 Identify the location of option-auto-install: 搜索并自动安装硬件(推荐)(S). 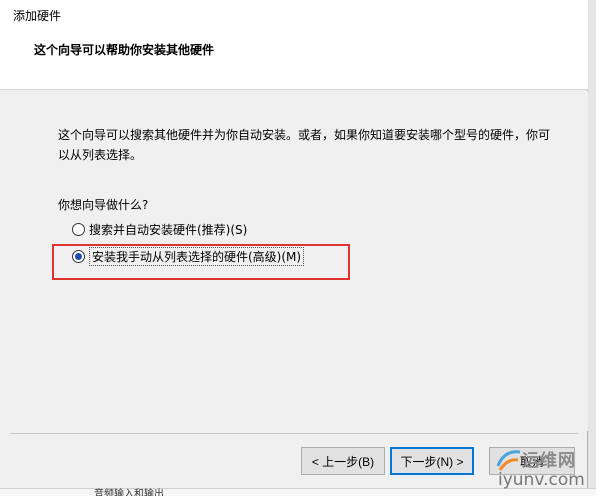
(159, 229).